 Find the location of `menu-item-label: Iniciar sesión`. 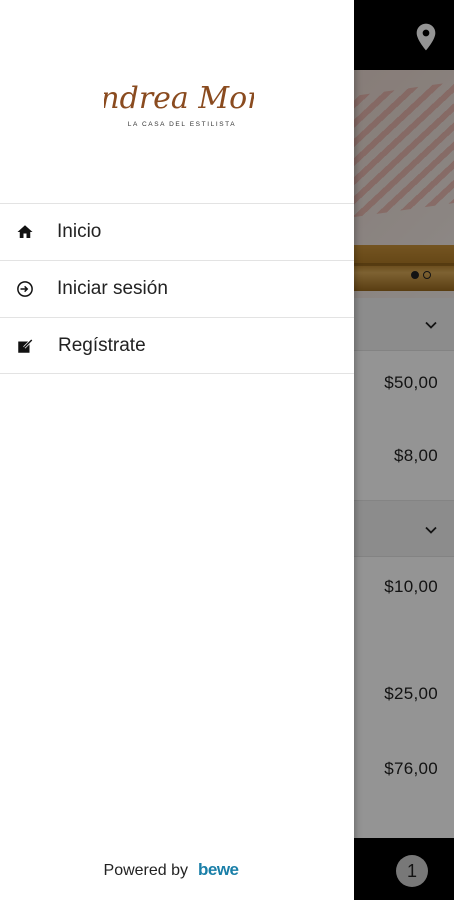

menu-item-label: Iniciar sesión is located at coordinates (112, 288).